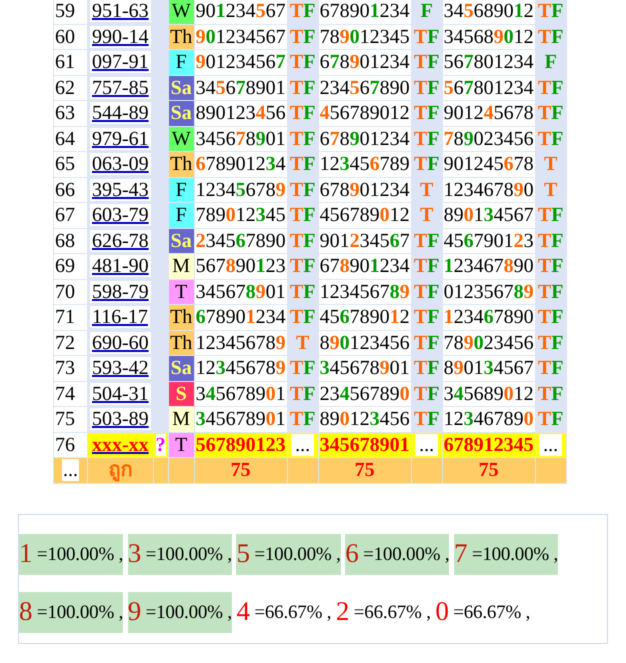  I want to click on row-number: 65, so click(70, 164).